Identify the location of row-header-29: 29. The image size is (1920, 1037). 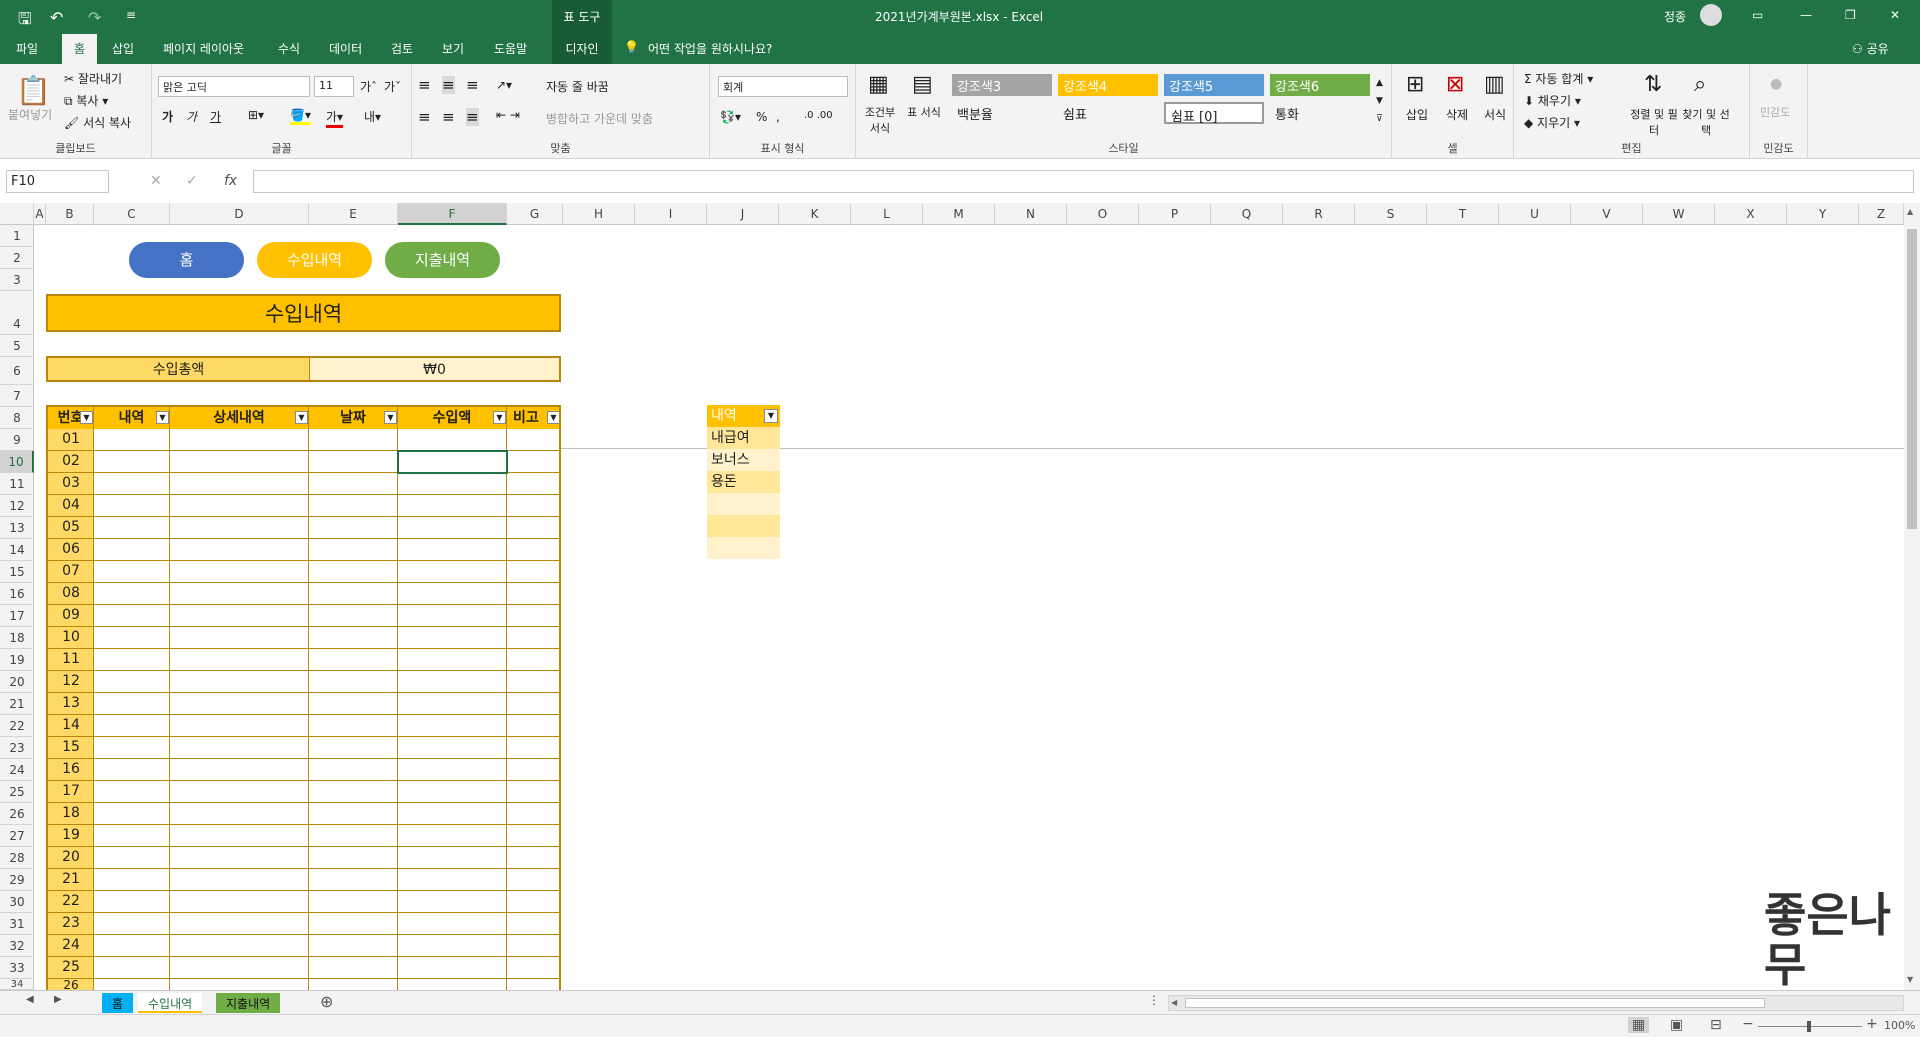
(17, 880).